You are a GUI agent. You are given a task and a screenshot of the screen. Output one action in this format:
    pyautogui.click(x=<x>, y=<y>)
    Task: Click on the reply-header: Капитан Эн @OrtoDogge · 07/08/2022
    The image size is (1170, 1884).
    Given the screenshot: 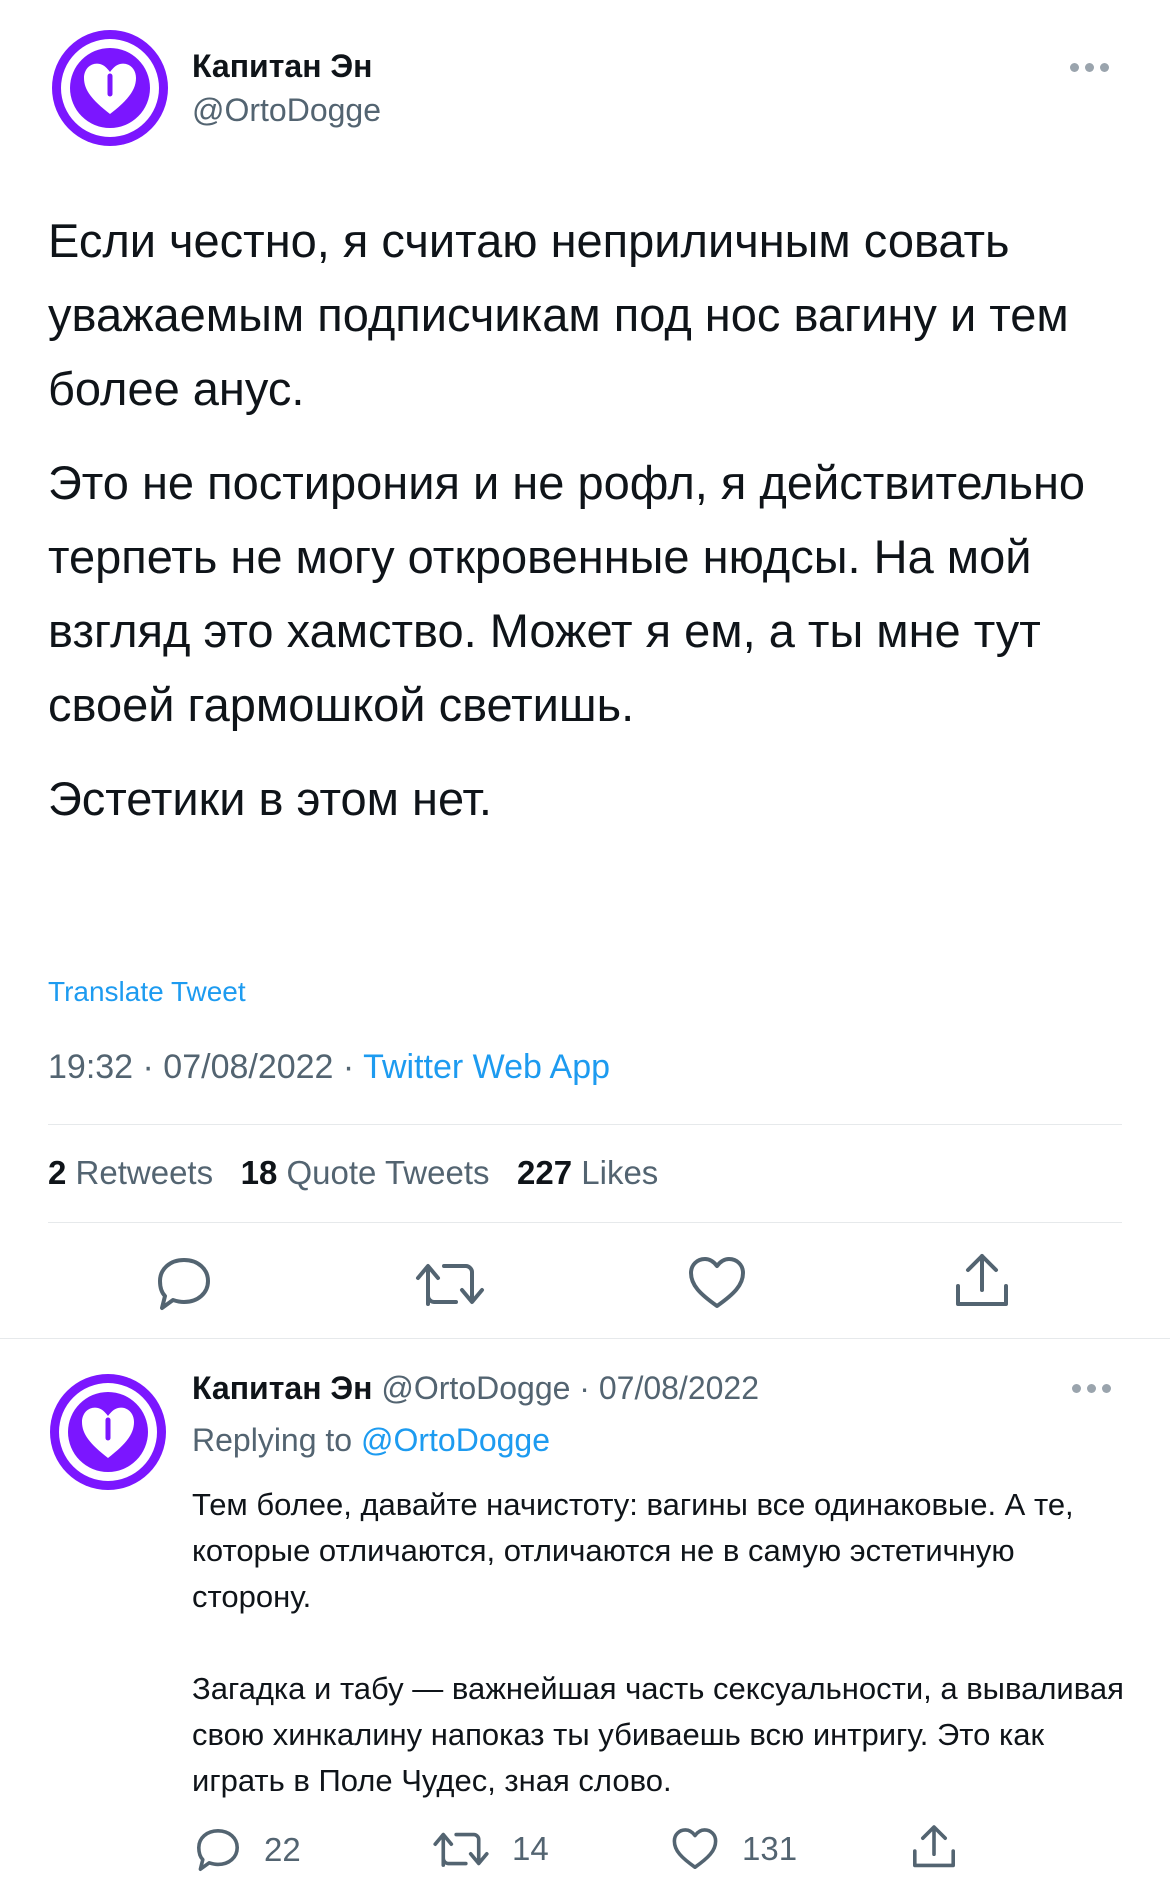 What is the action you would take?
    pyautogui.click(x=475, y=1388)
    